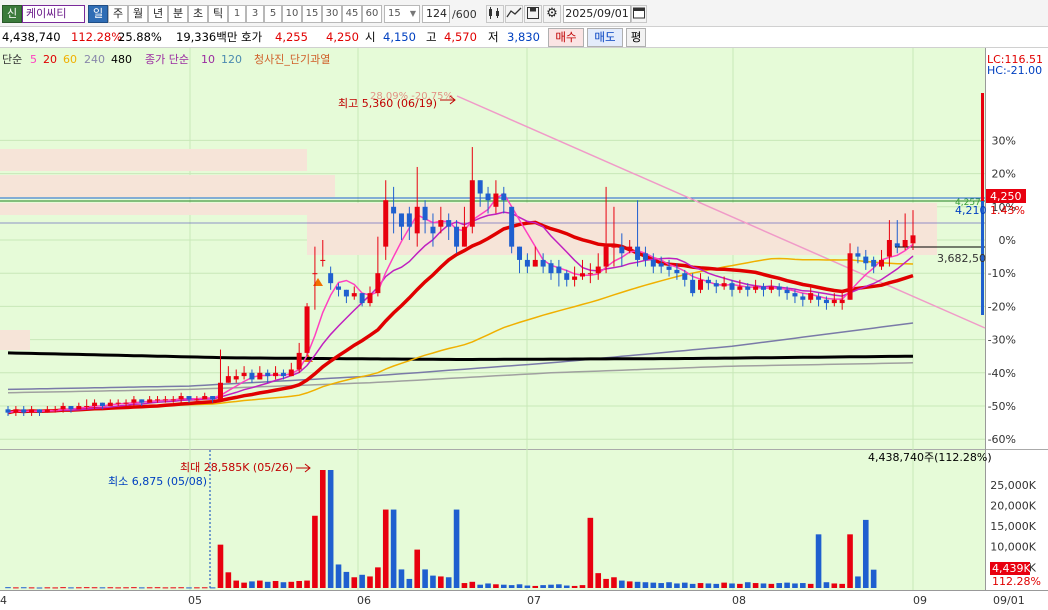 This screenshot has width=1048, height=610. Describe the element at coordinates (312, 14) in the screenshot. I see `interval-15: 15` at that location.